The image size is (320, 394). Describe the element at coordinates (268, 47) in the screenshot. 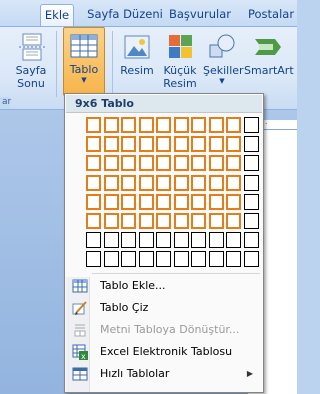

I see `smartart-icon` at that location.